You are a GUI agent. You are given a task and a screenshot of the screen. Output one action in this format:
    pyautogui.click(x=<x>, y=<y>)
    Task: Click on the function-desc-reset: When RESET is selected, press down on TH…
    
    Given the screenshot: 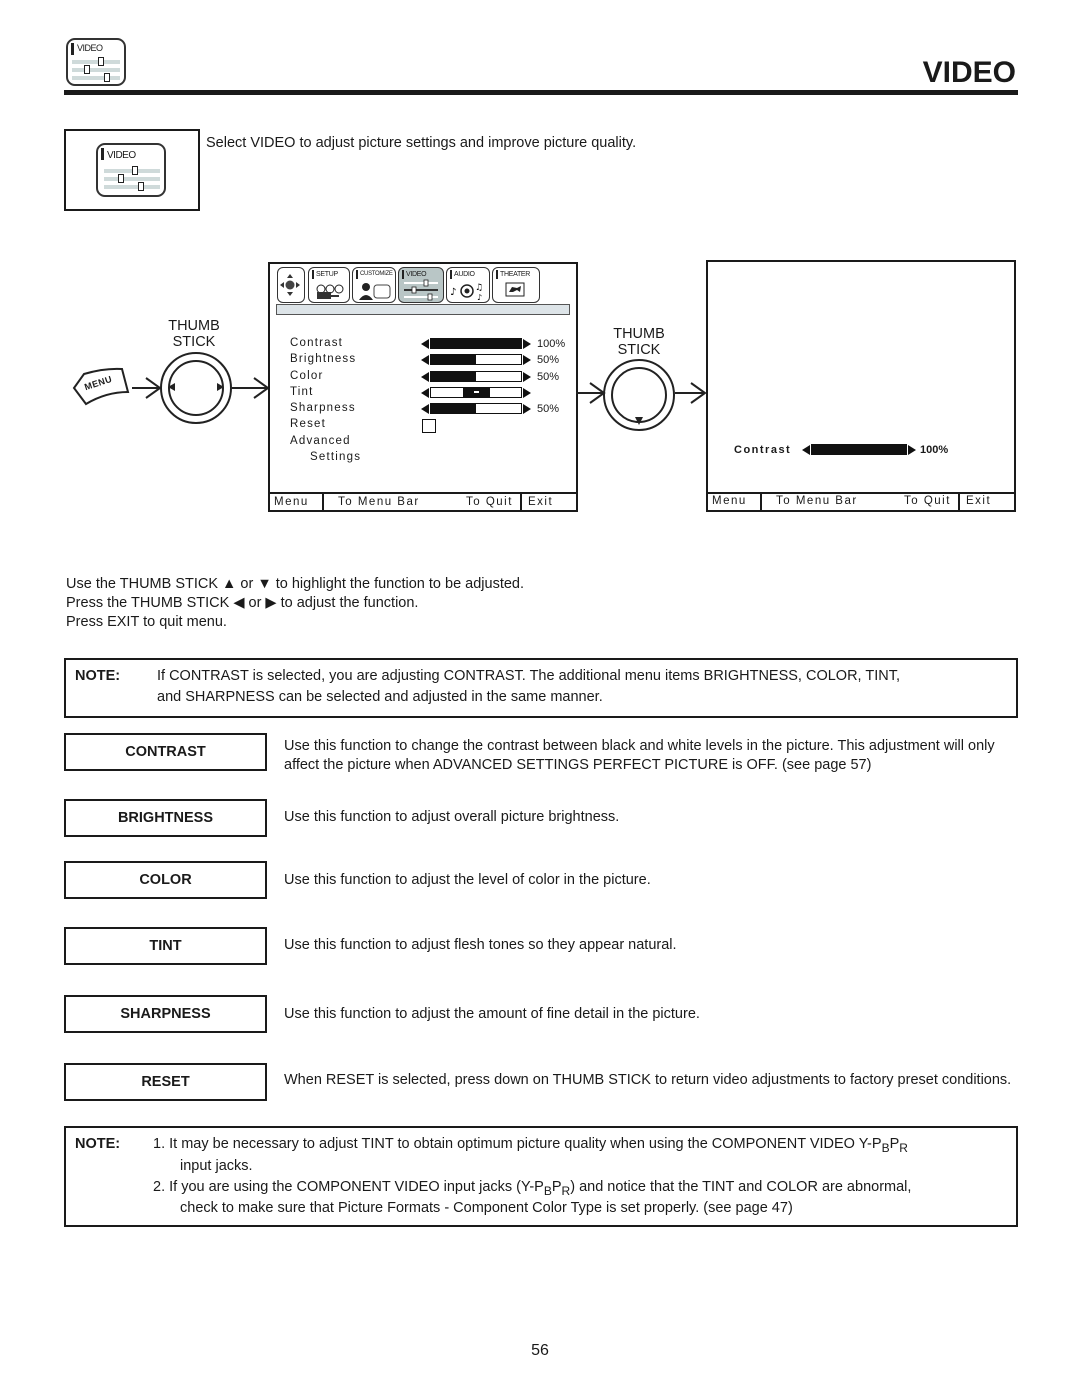 What is the action you would take?
    pyautogui.click(x=648, y=1080)
    